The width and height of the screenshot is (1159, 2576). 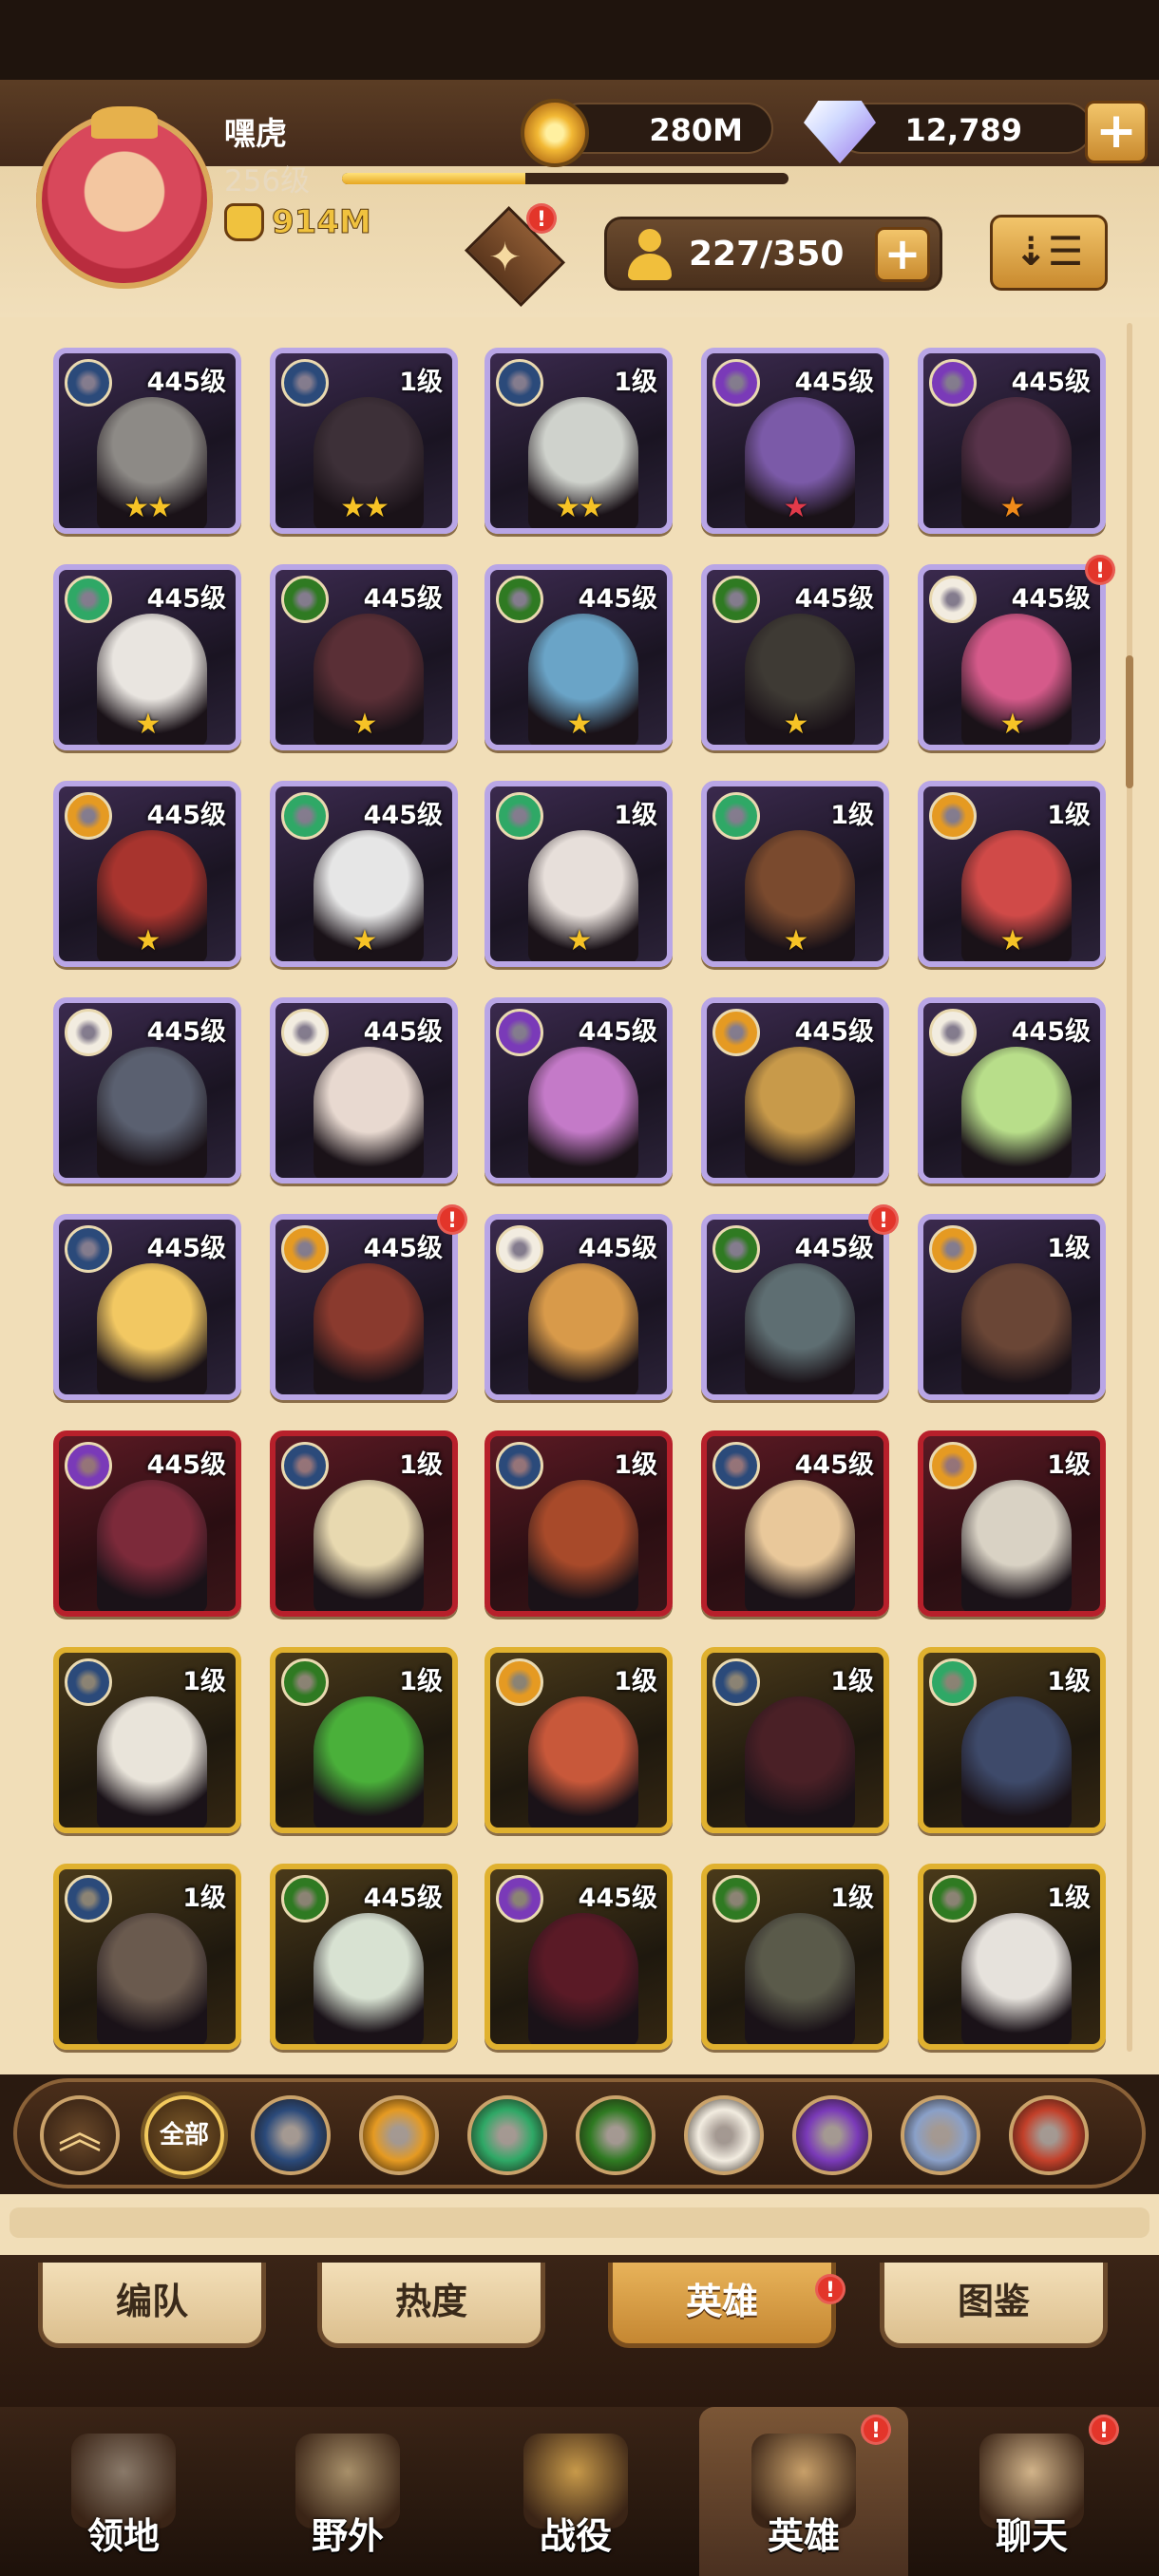 I want to click on nav-alert-badge: !, so click(x=876, y=2430).